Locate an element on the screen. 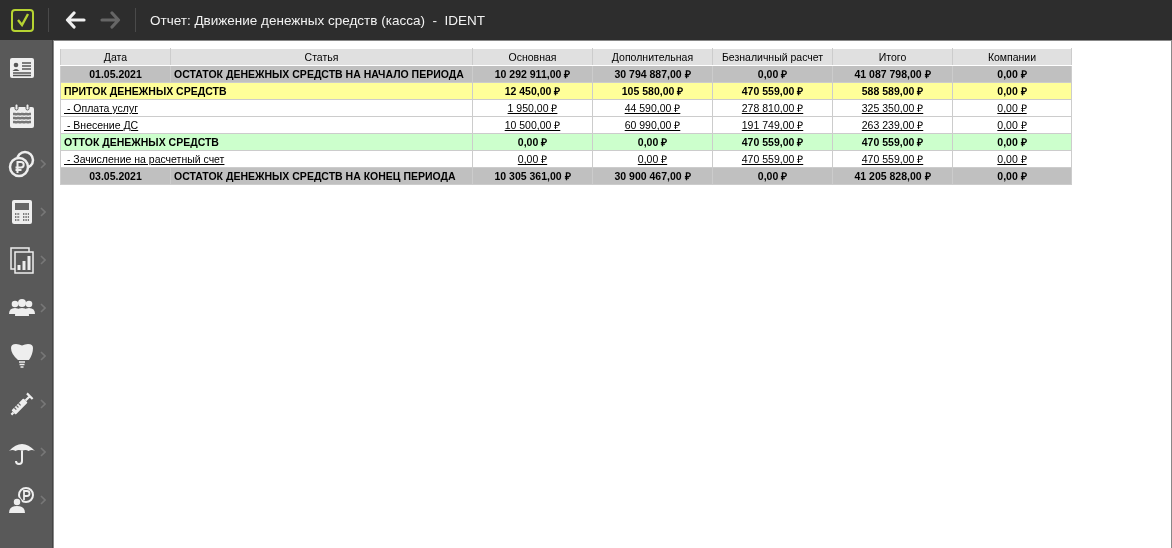  column-header: Безналичный расчет is located at coordinates (772, 57).